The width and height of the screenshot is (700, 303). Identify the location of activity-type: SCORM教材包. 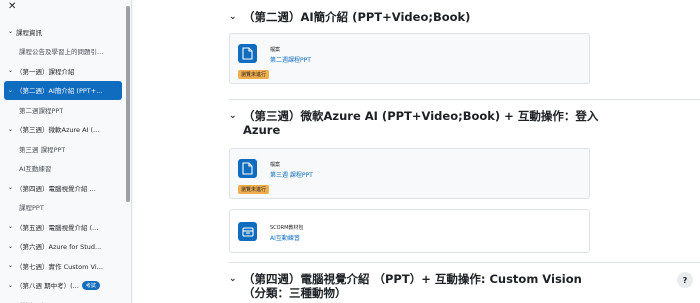
(287, 228).